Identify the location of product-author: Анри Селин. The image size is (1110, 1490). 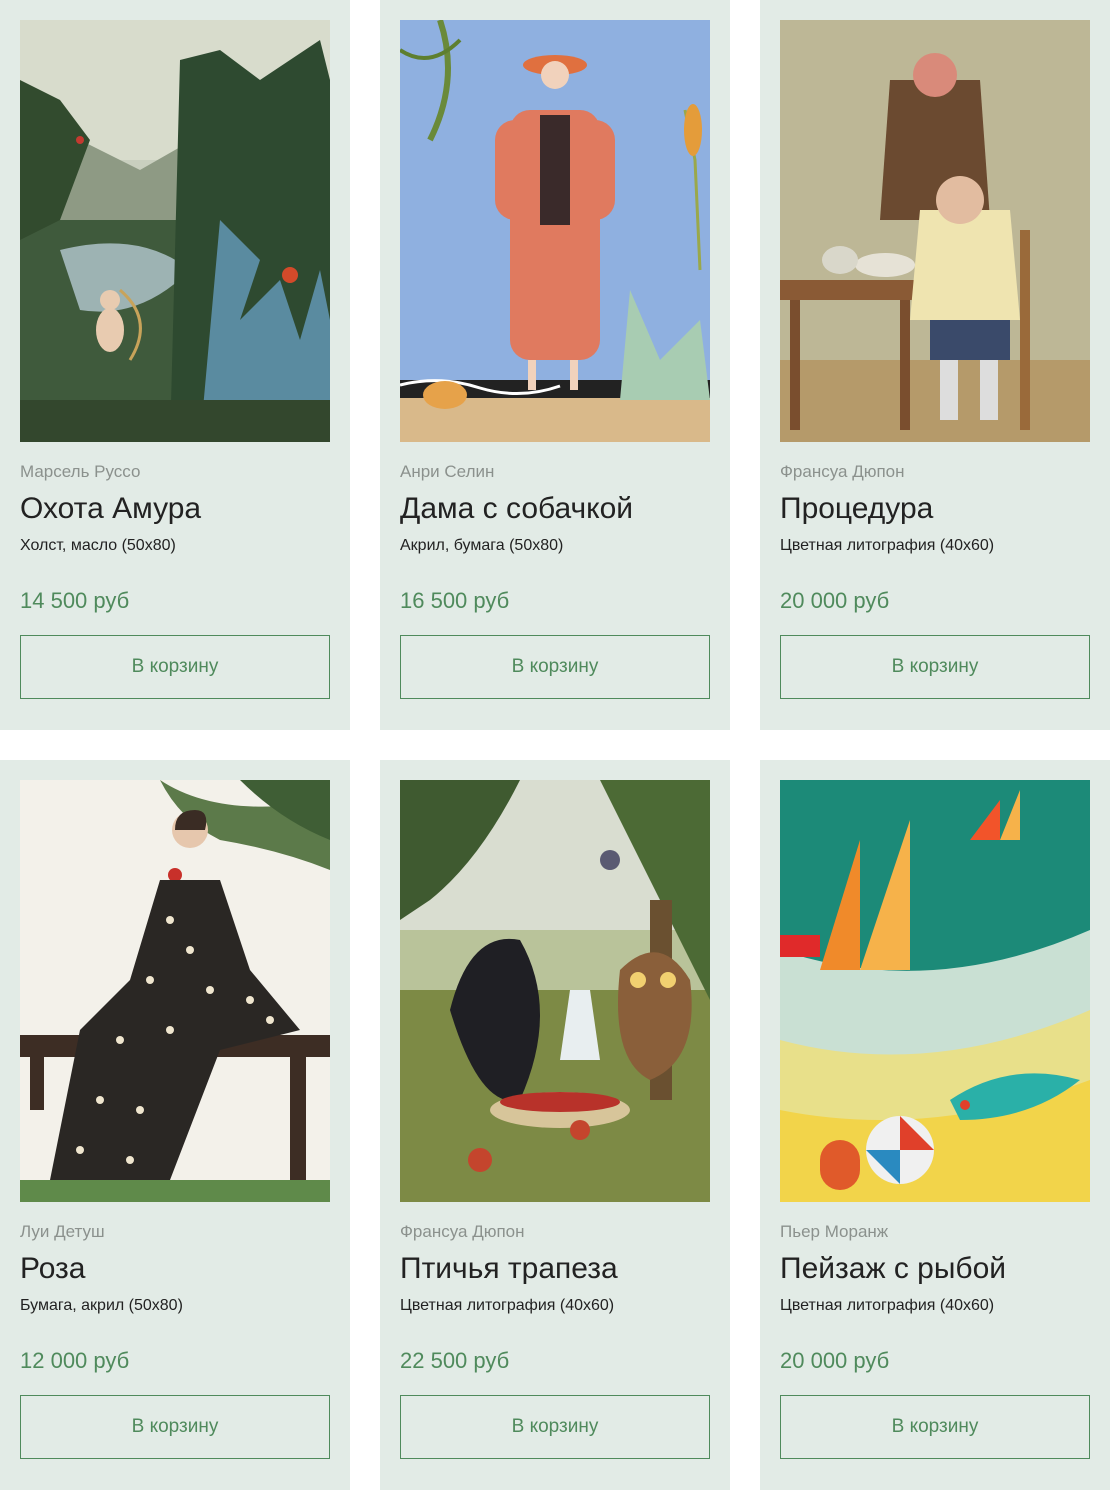
(447, 471).